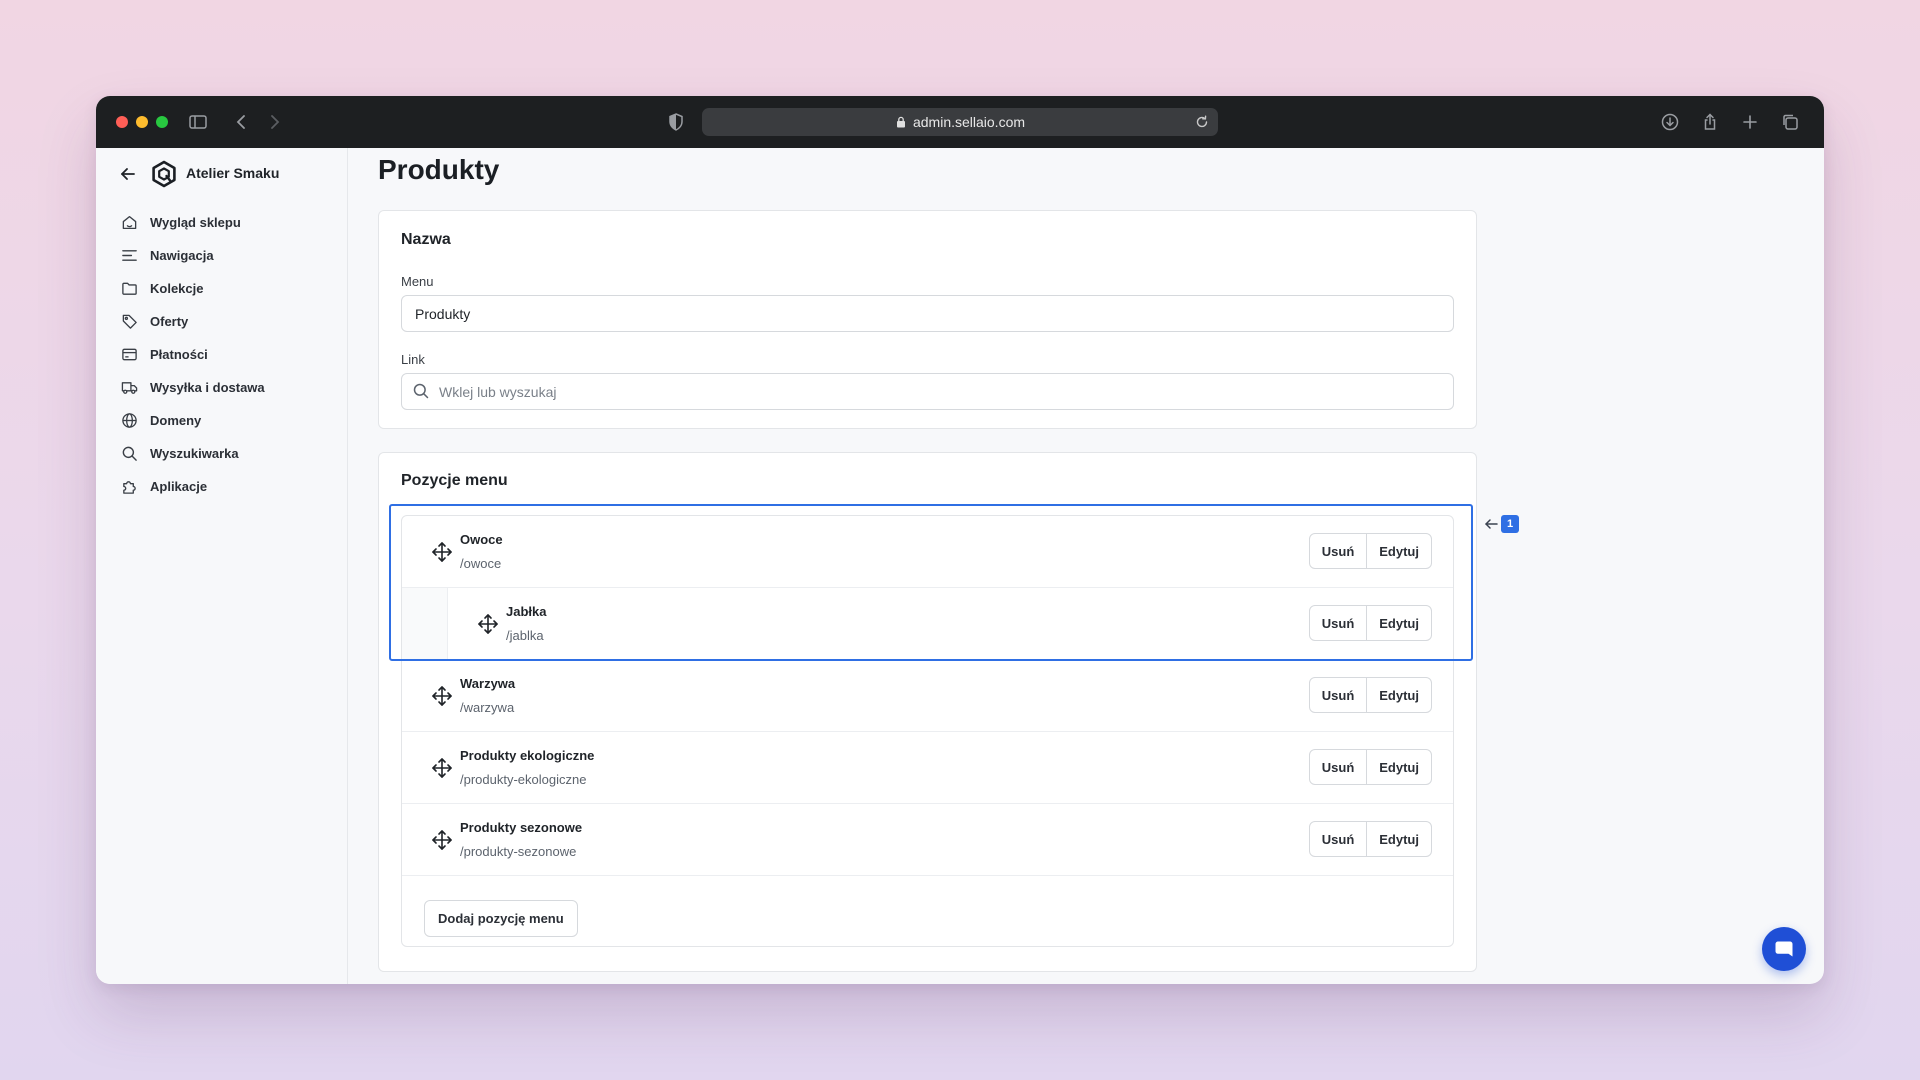  Describe the element at coordinates (162, 122) in the screenshot. I see `maximize-window-button` at that location.